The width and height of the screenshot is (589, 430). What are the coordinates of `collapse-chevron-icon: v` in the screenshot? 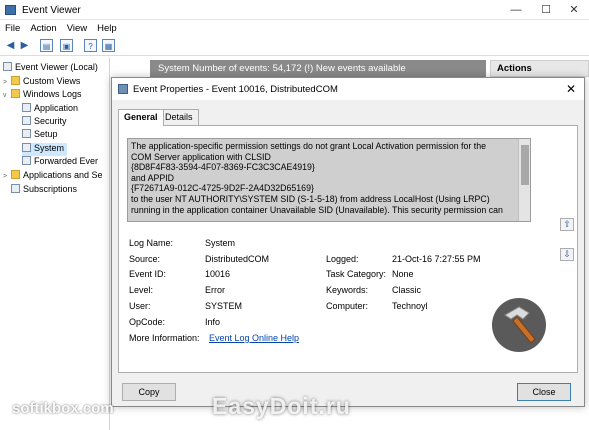 It's located at (7, 95).